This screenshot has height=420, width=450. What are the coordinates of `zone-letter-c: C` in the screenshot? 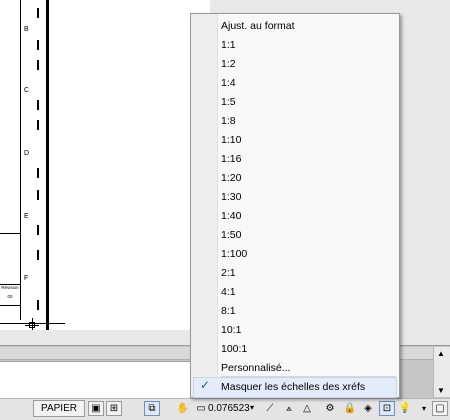 It's located at (27, 90).